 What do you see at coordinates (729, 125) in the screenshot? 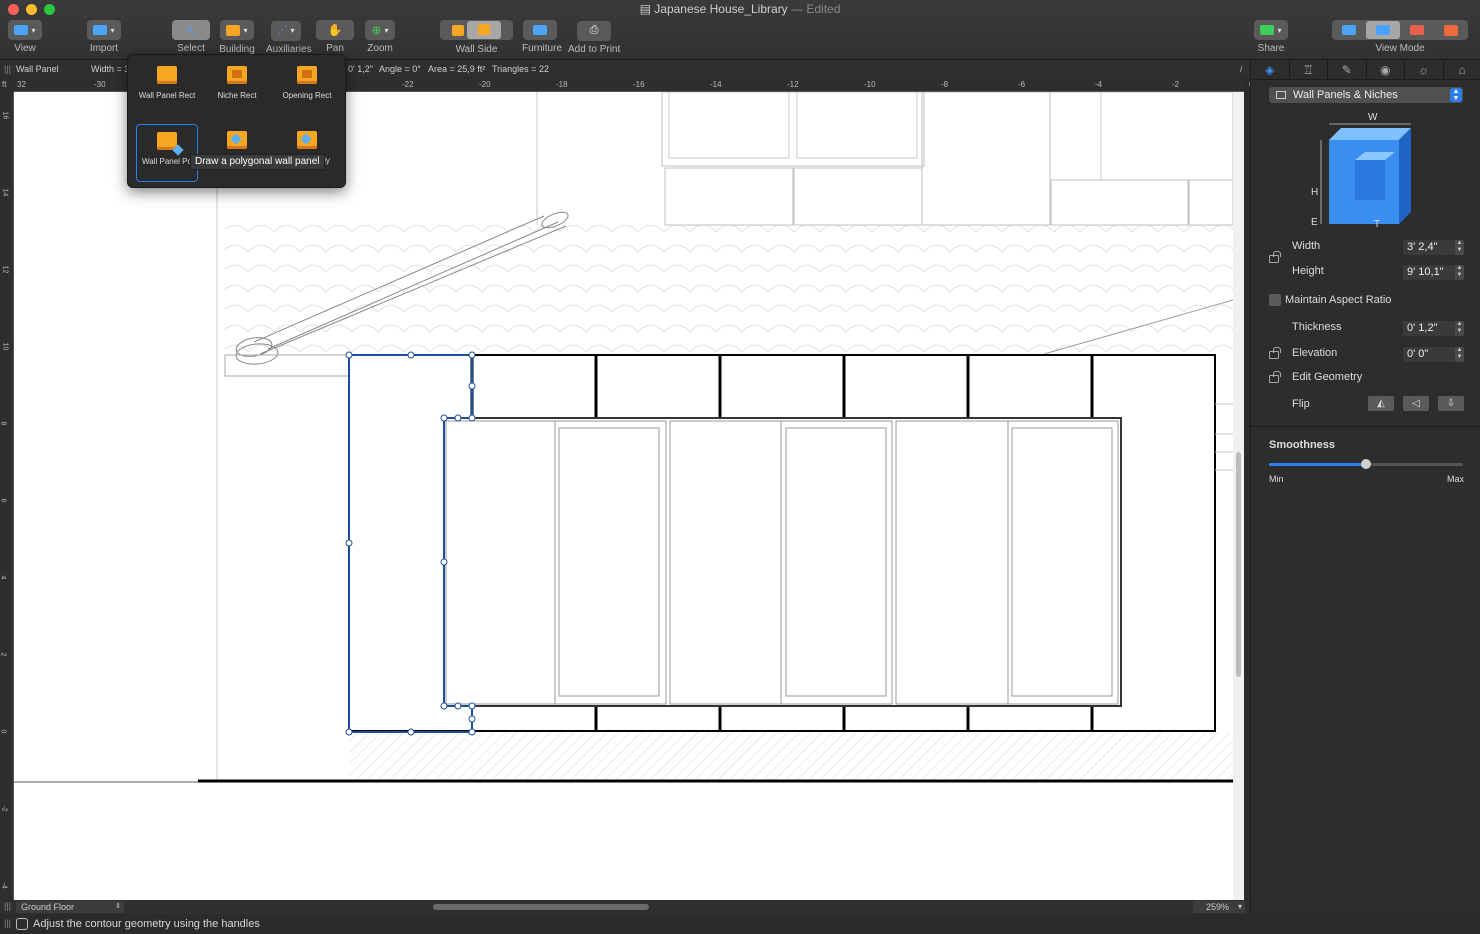
I see `upper-window-pane` at bounding box center [729, 125].